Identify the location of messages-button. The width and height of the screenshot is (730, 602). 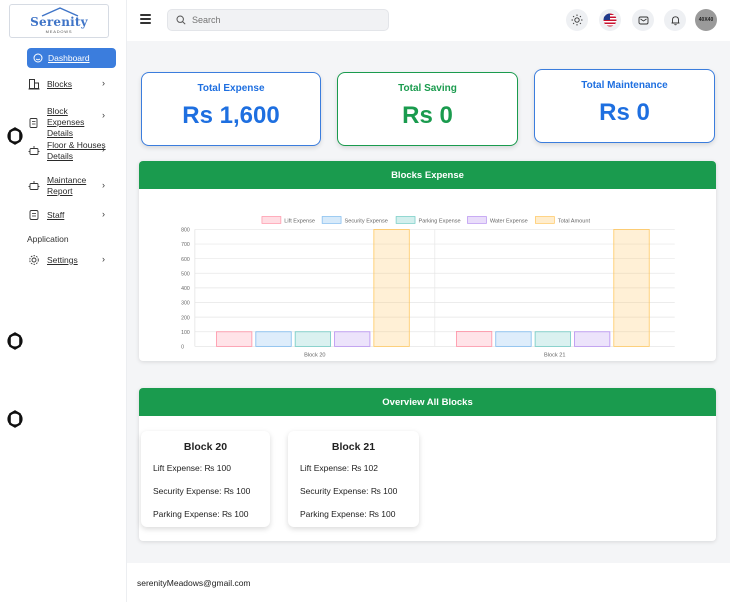
(643, 20).